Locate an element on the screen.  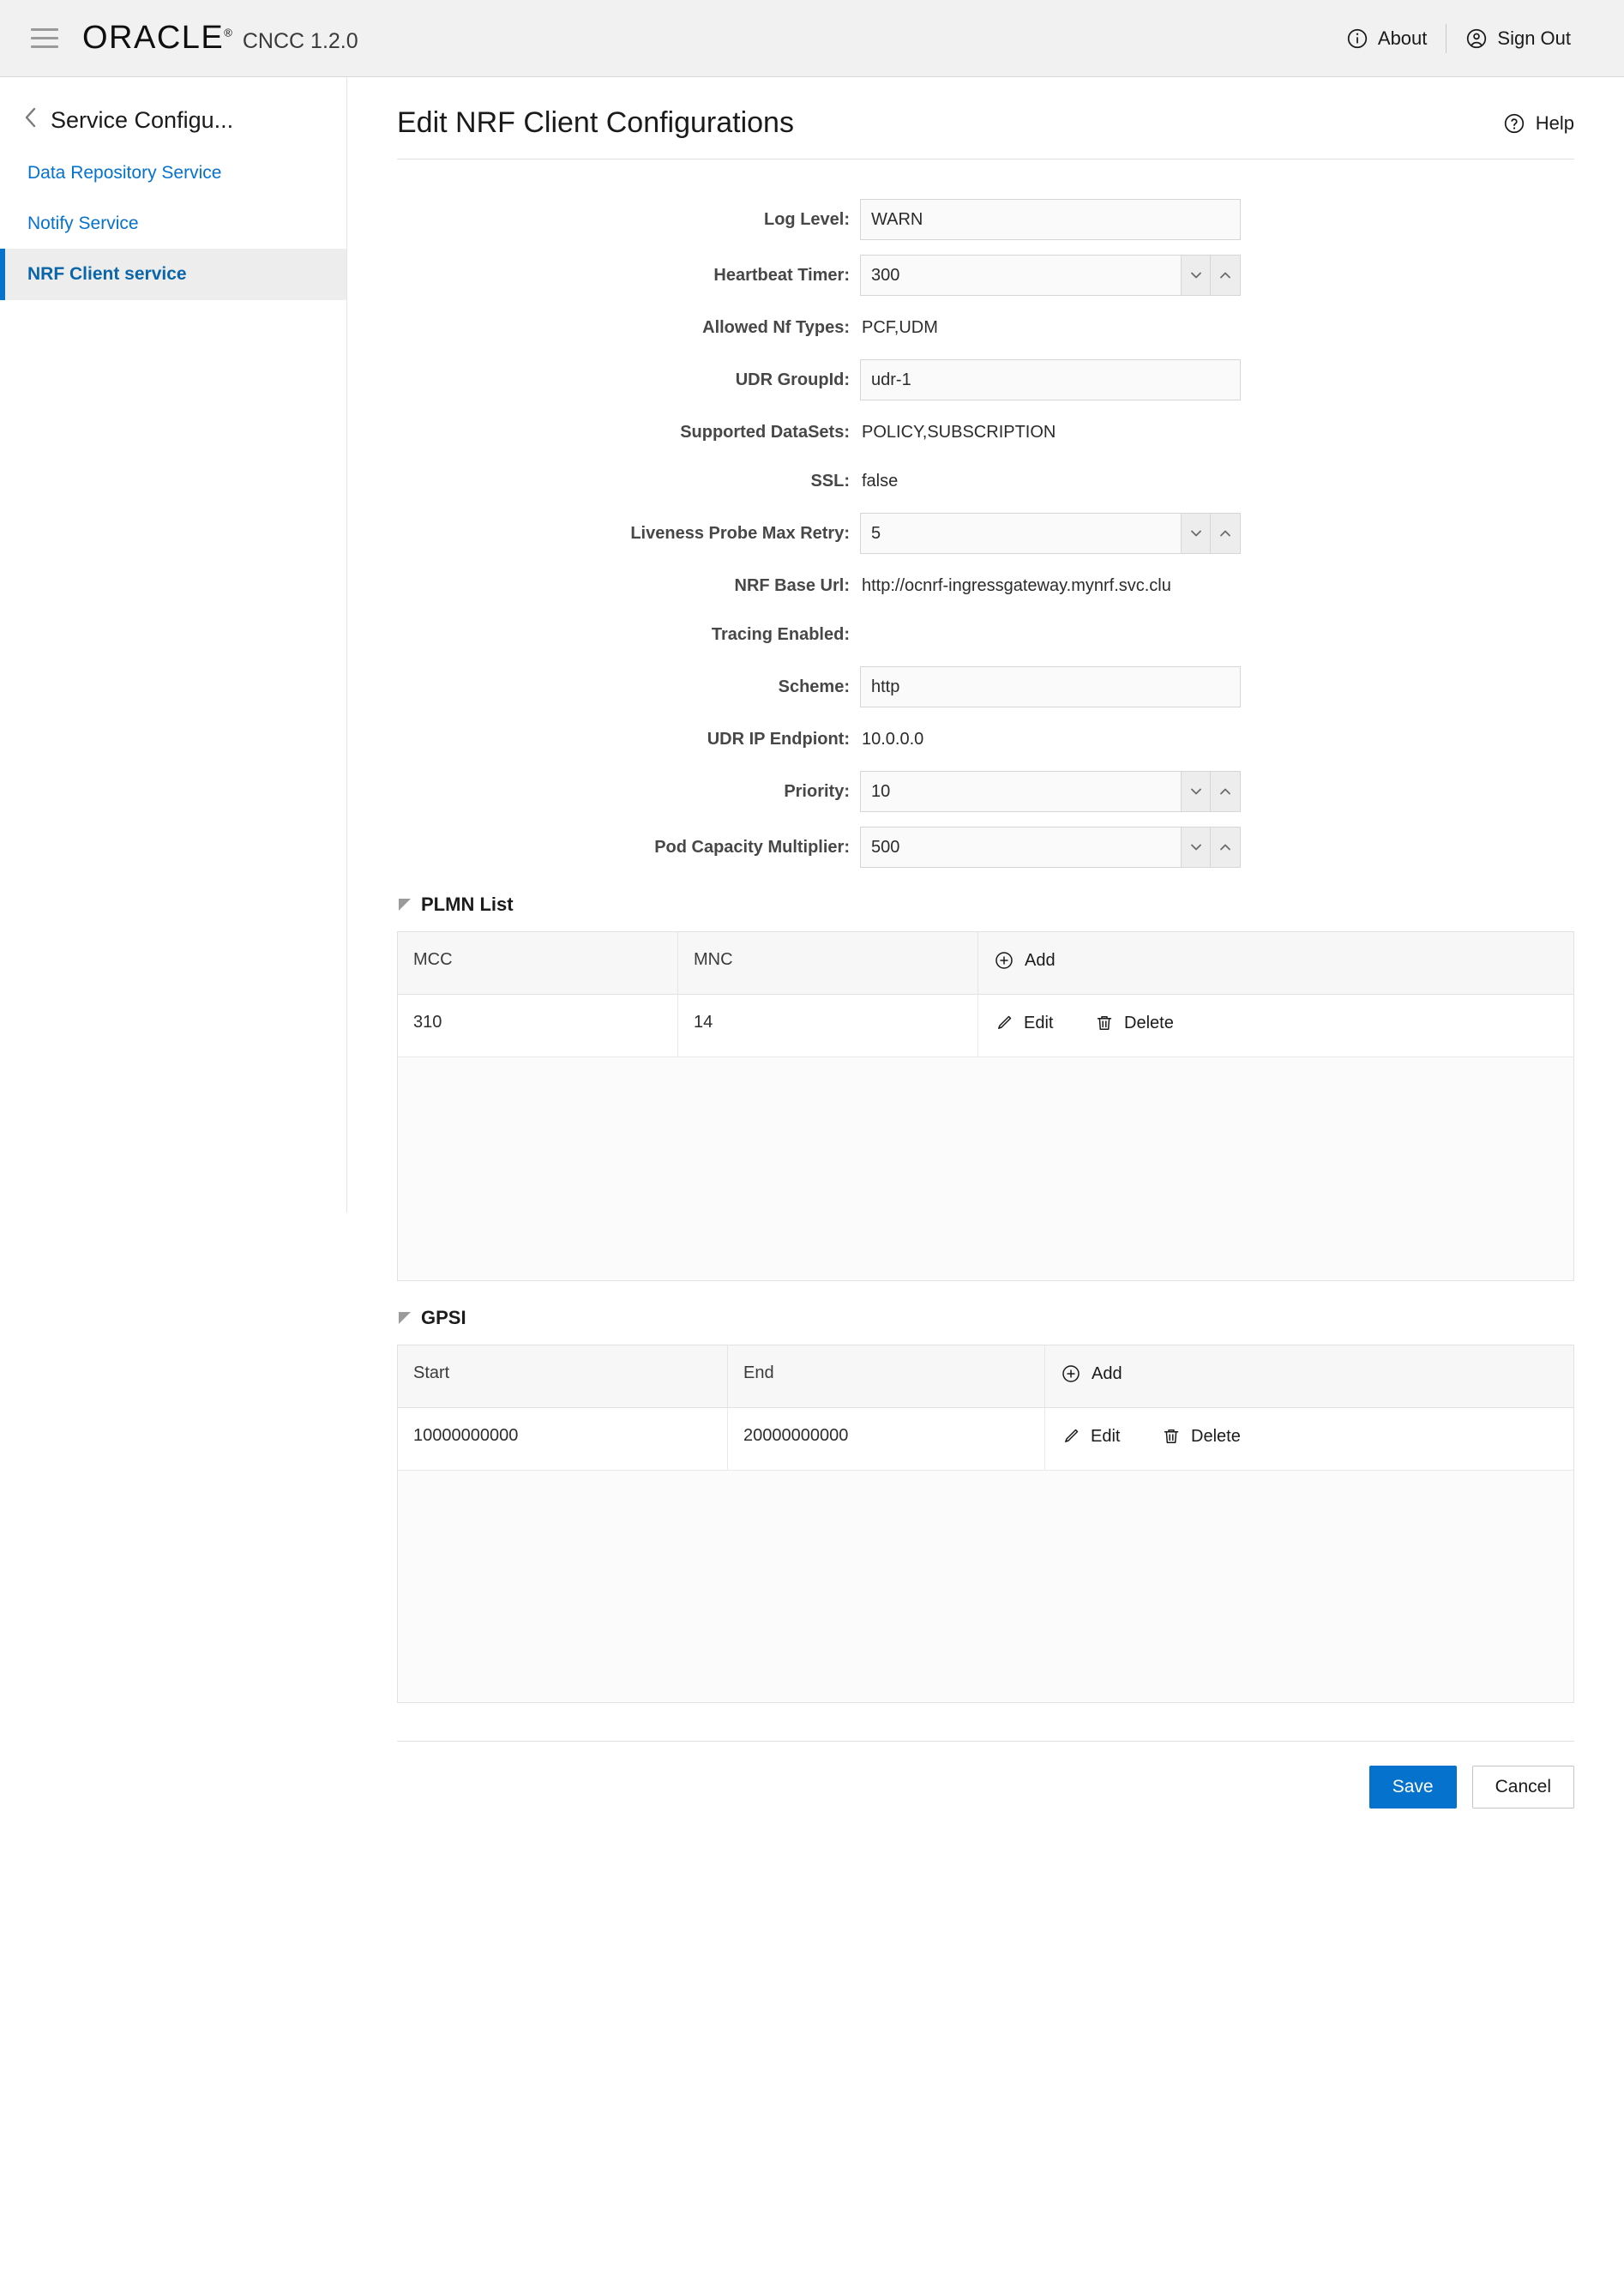
brand: ORACLE® CNCC 1.2.0 is located at coordinates (220, 38).